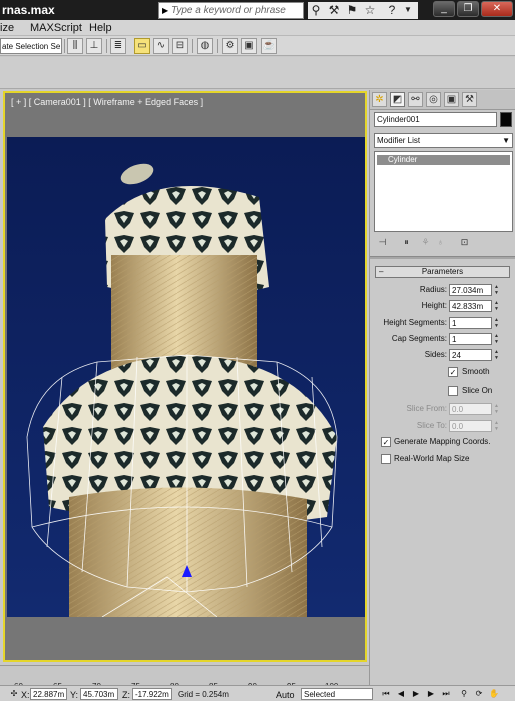  Describe the element at coordinates (397, 99) in the screenshot. I see `modify-tab-icon: ◩` at that location.